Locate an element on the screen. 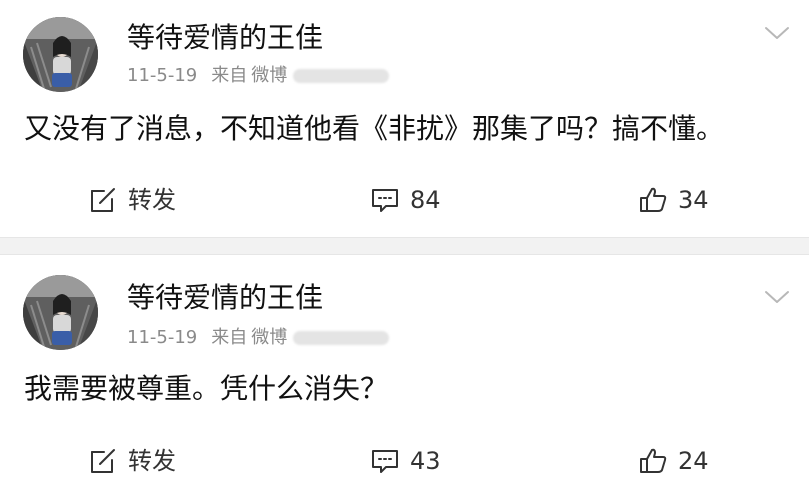 This screenshot has height=500, width=809. like-count: 34 is located at coordinates (693, 200).